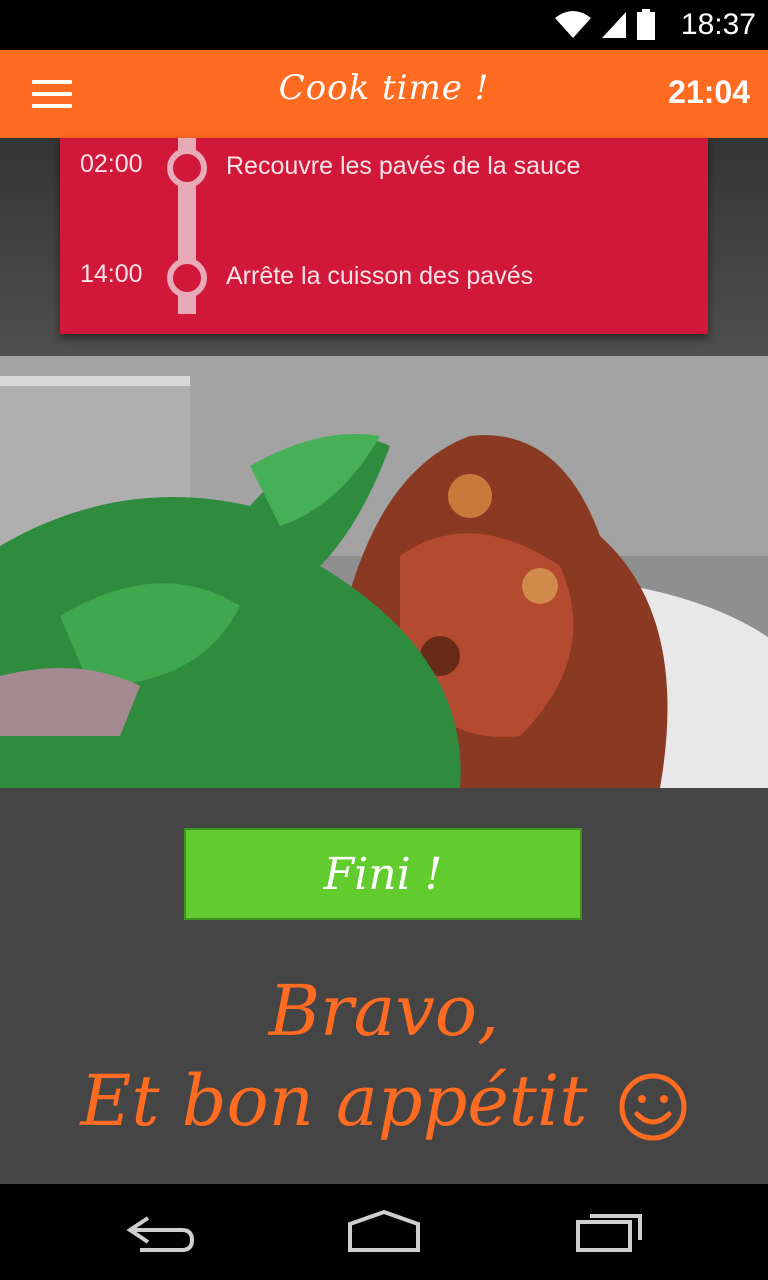 The height and width of the screenshot is (1280, 768). What do you see at coordinates (160, 1232) in the screenshot?
I see `back-icon` at bounding box center [160, 1232].